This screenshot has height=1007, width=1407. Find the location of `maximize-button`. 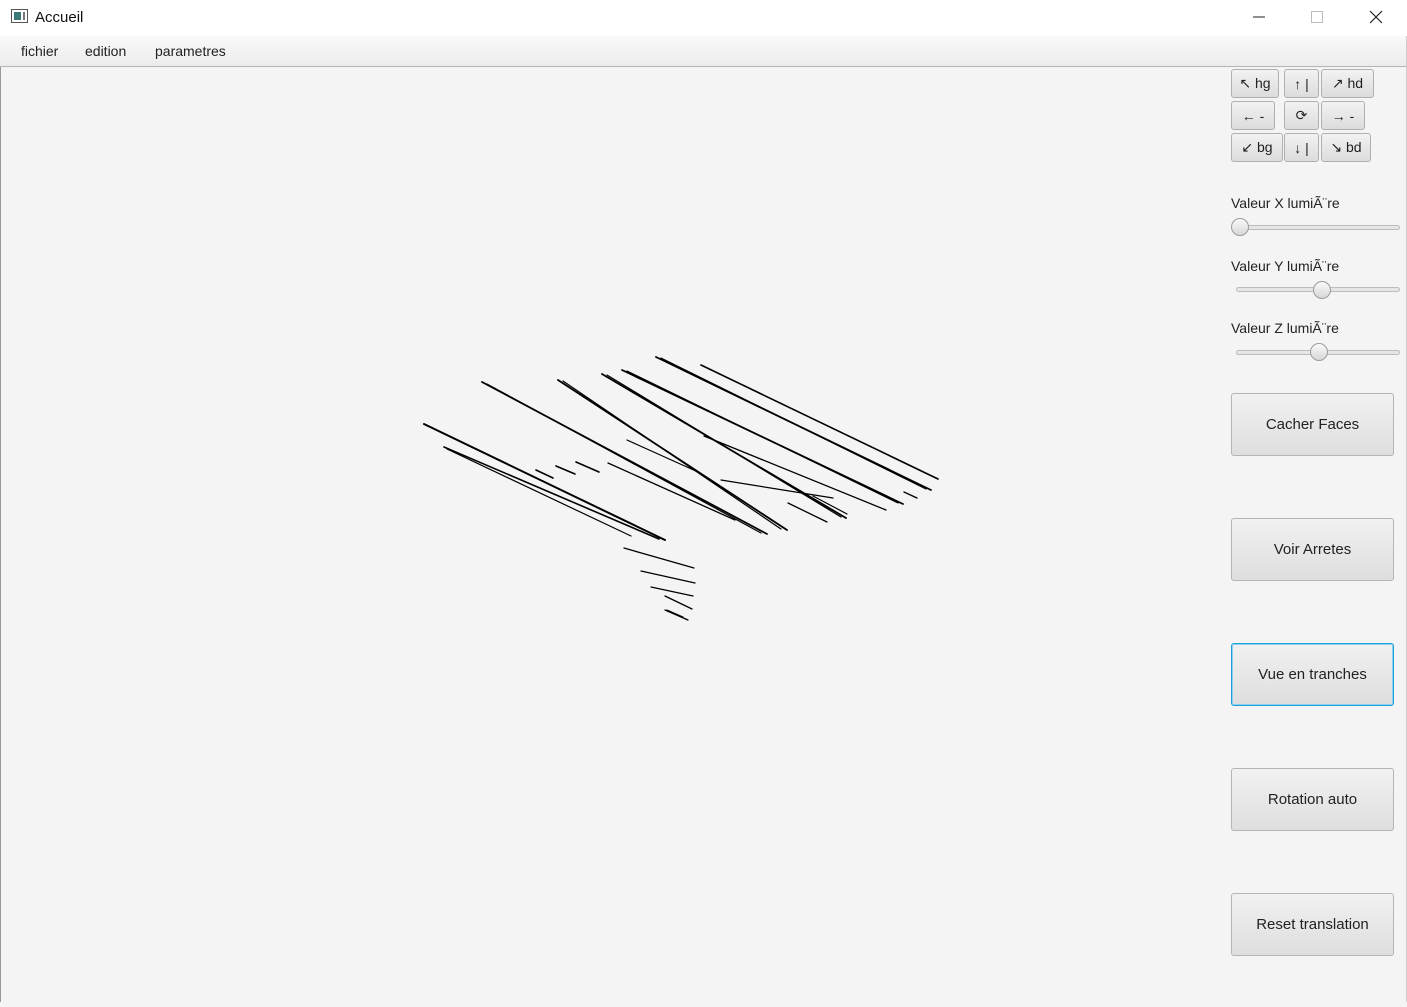

maximize-button is located at coordinates (1317, 17).